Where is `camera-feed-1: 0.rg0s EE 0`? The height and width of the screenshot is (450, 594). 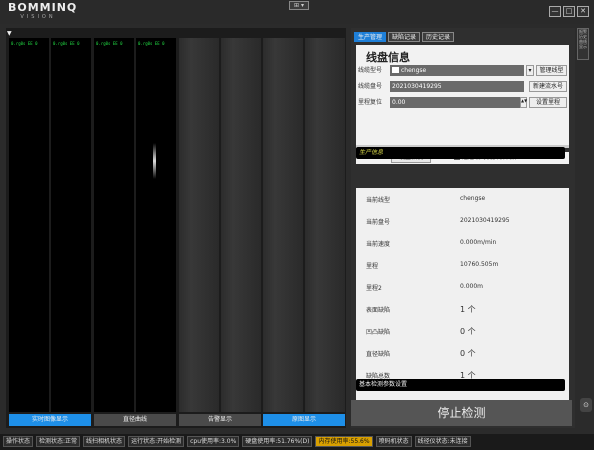
camera-feed-1: 0.rg0s EE 0 is located at coordinates (29, 225).